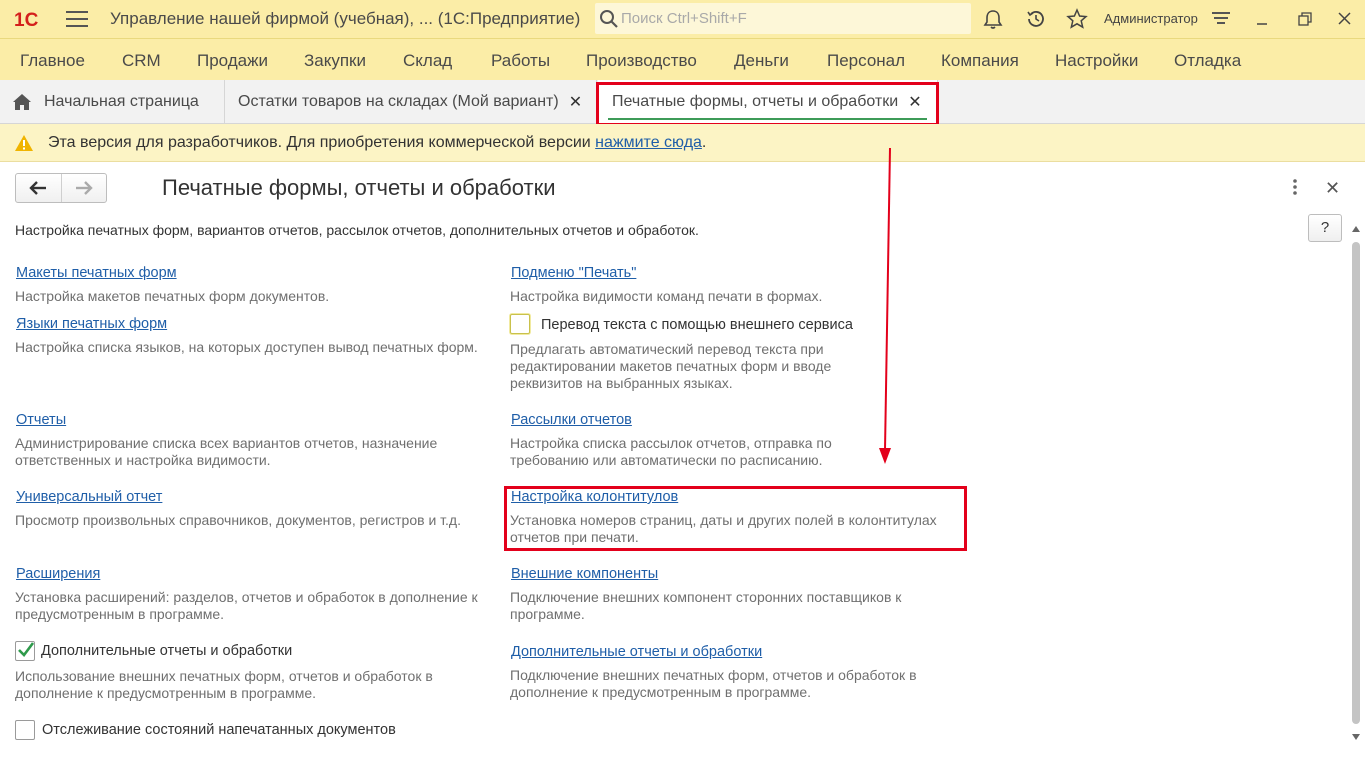 The image size is (1365, 767). What do you see at coordinates (767, 104) in the screenshot?
I see `tab-highlight-frame` at bounding box center [767, 104].